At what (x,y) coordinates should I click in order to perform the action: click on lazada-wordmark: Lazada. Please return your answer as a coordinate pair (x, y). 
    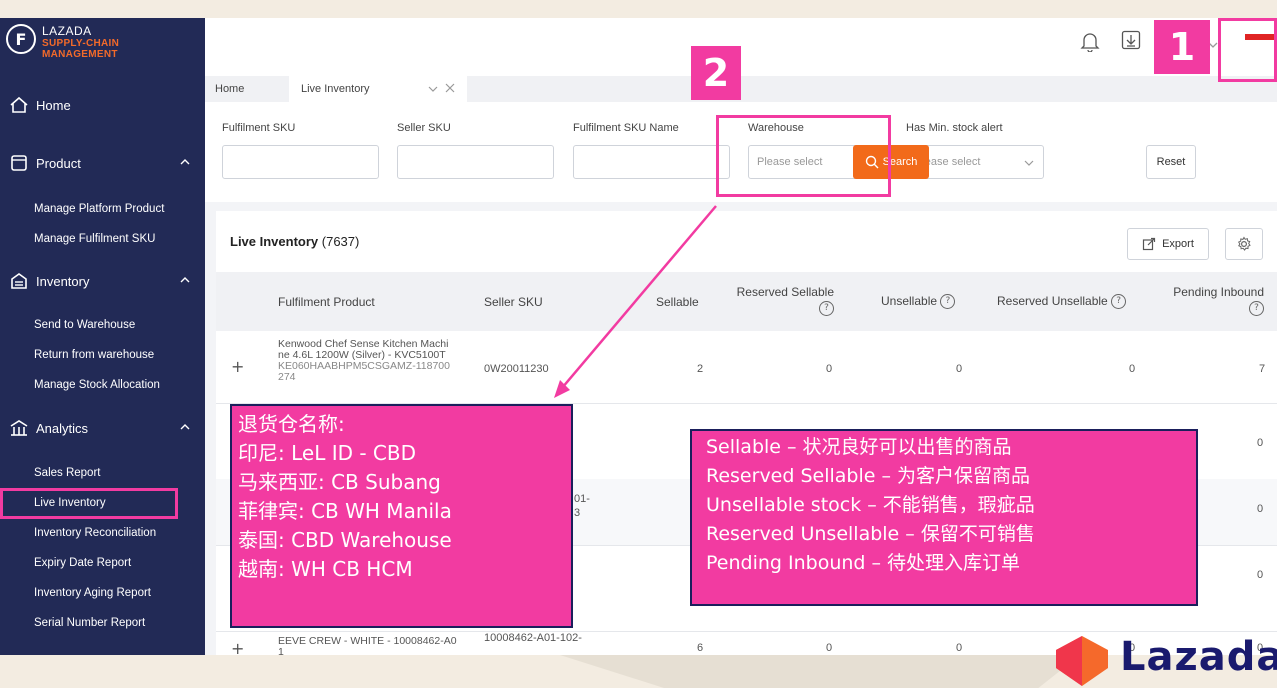
    Looking at the image, I should click on (1198, 657).